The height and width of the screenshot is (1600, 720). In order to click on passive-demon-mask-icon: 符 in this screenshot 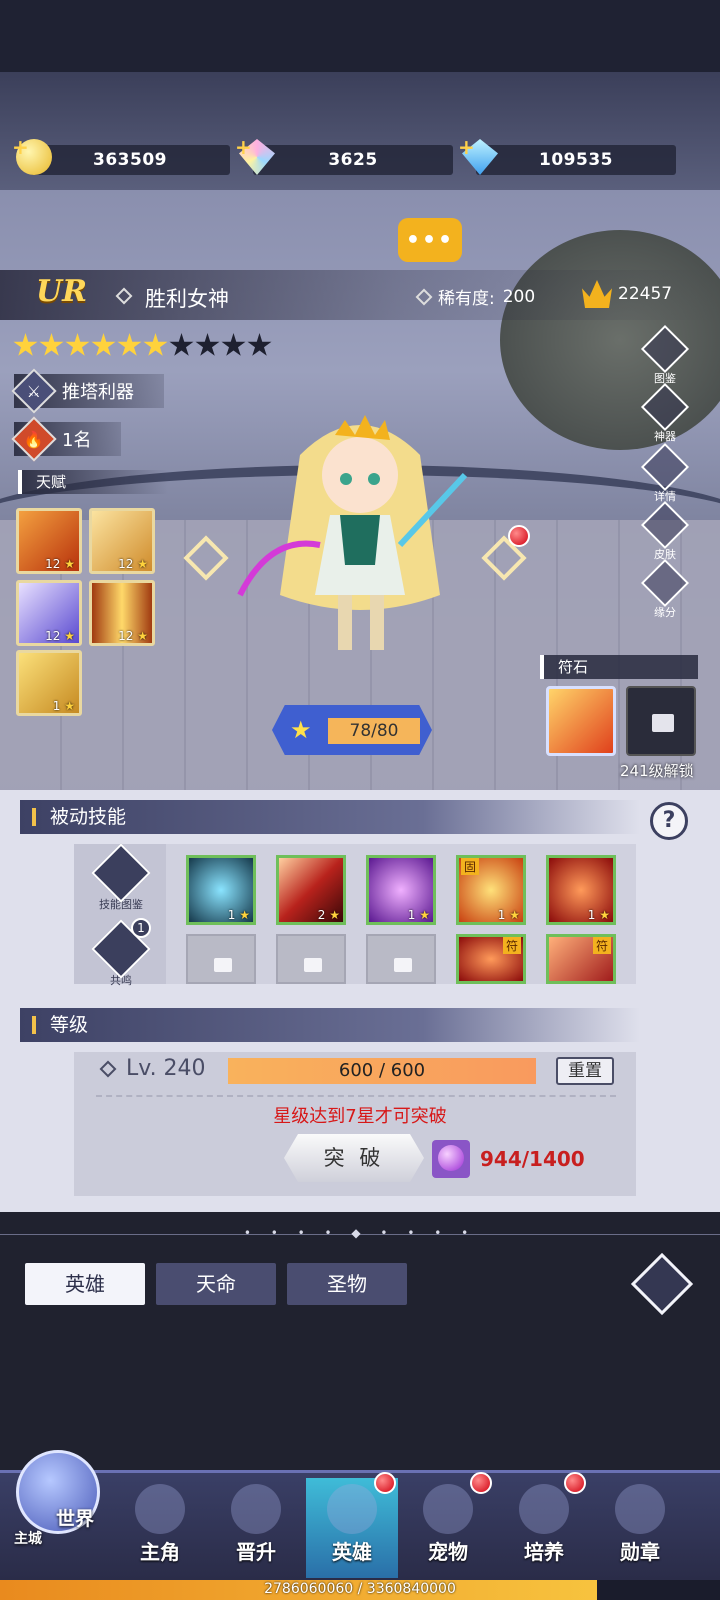, I will do `click(491, 959)`.